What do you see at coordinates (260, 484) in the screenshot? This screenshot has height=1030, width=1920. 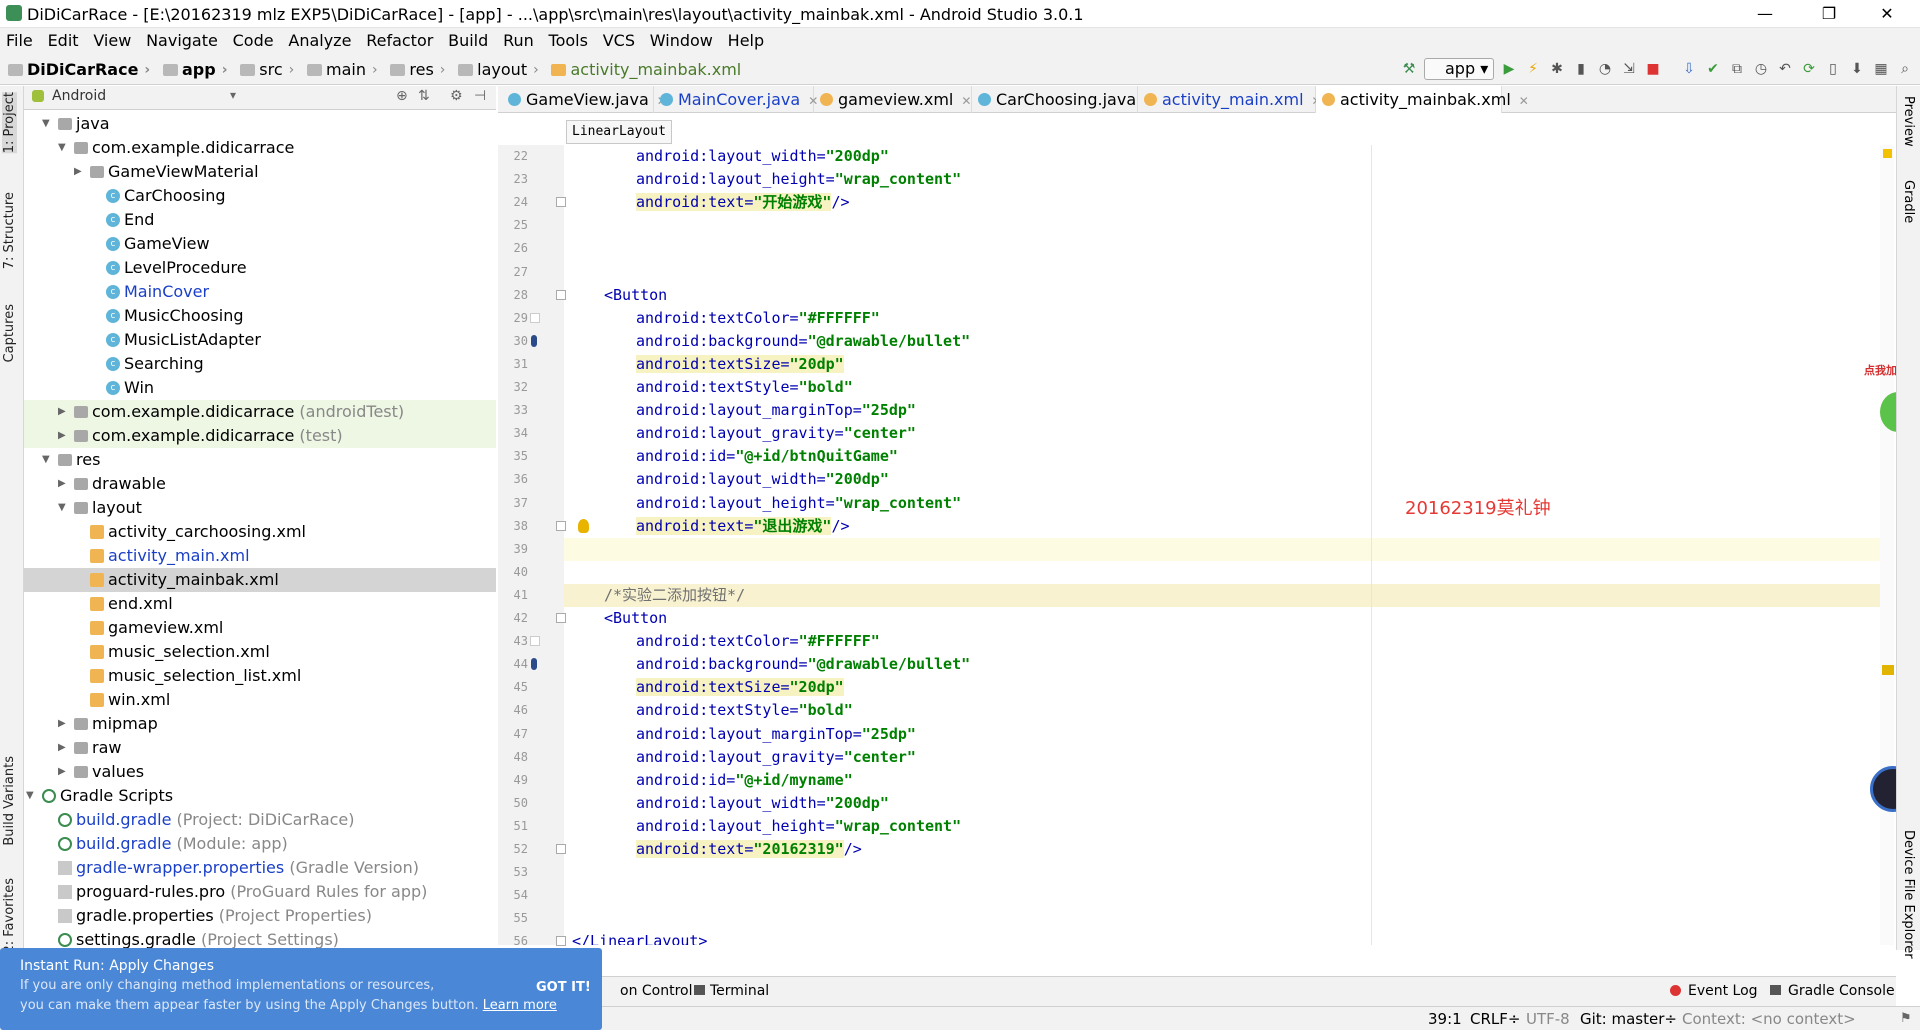 I see `tree-item: ▶ drawable` at bounding box center [260, 484].